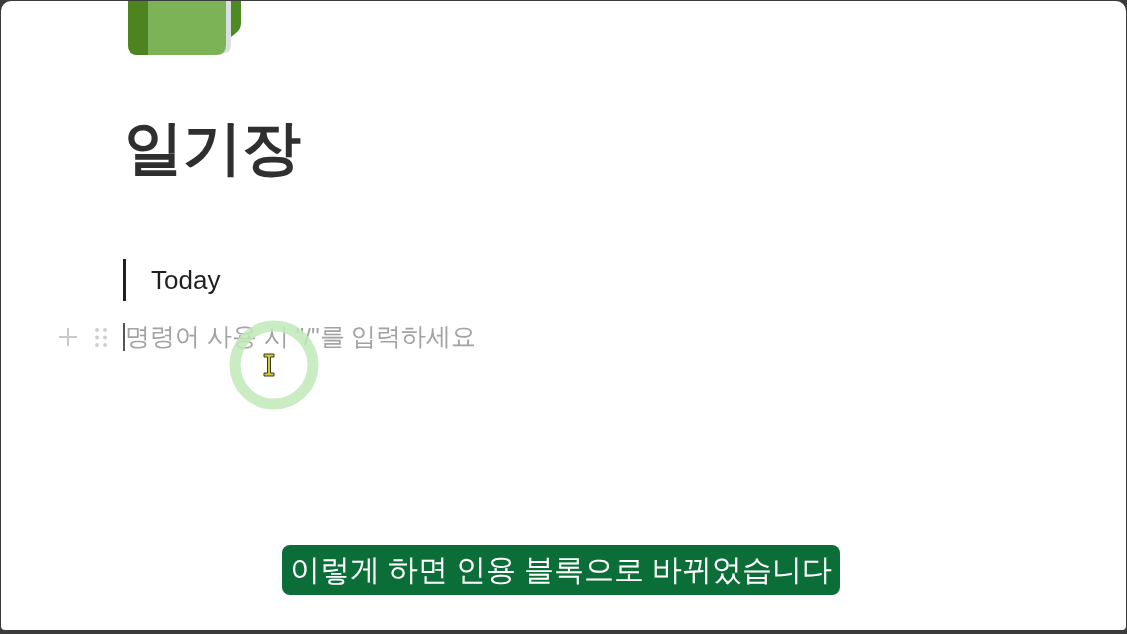 The image size is (1127, 634). What do you see at coordinates (186, 280) in the screenshot?
I see `quote-text: Today` at bounding box center [186, 280].